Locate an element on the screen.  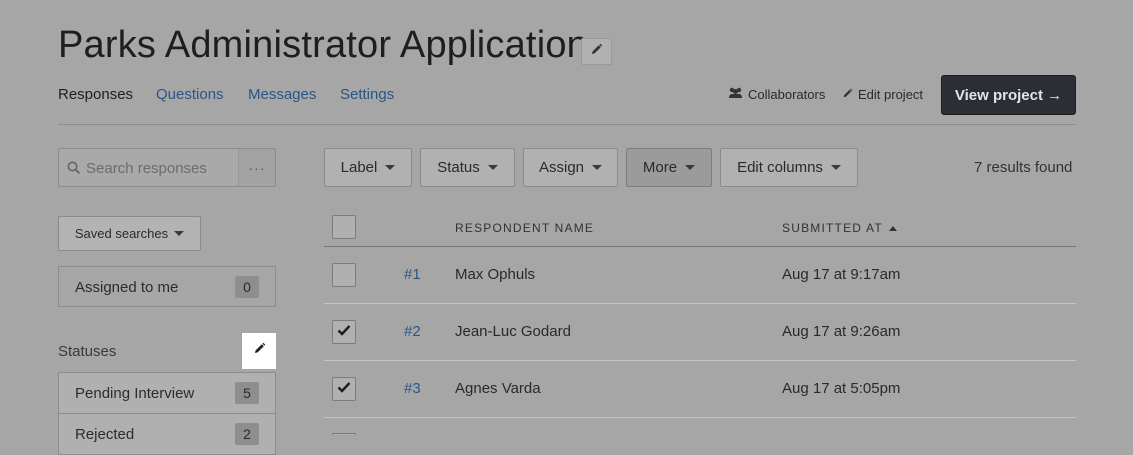
search-icon is located at coordinates (74, 170).